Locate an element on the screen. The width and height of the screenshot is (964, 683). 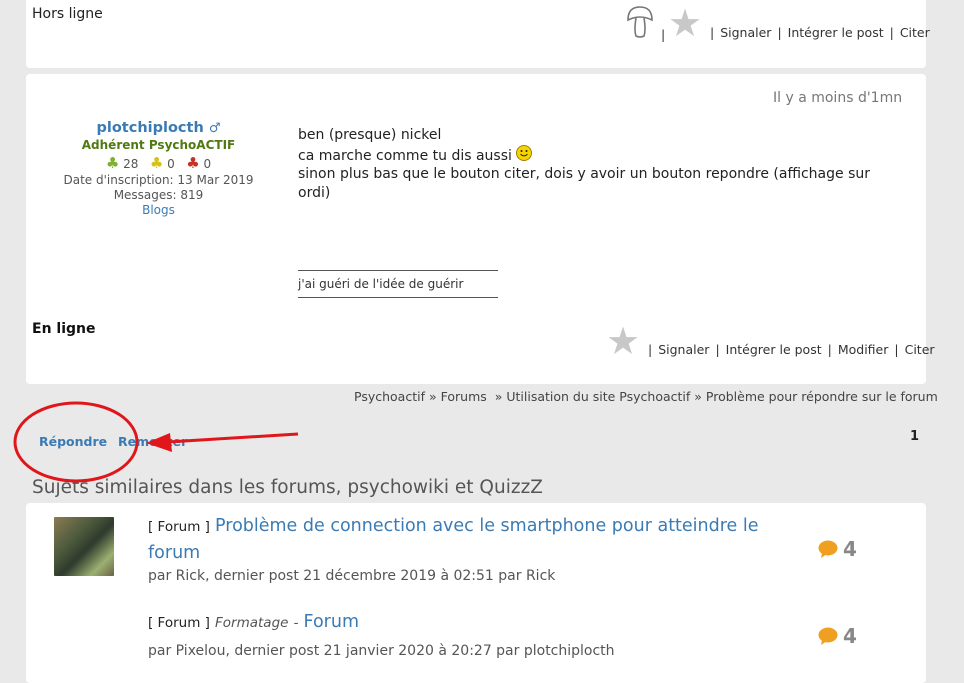
author-role: Adhérent PsychoACTIF is located at coordinates (158, 145).